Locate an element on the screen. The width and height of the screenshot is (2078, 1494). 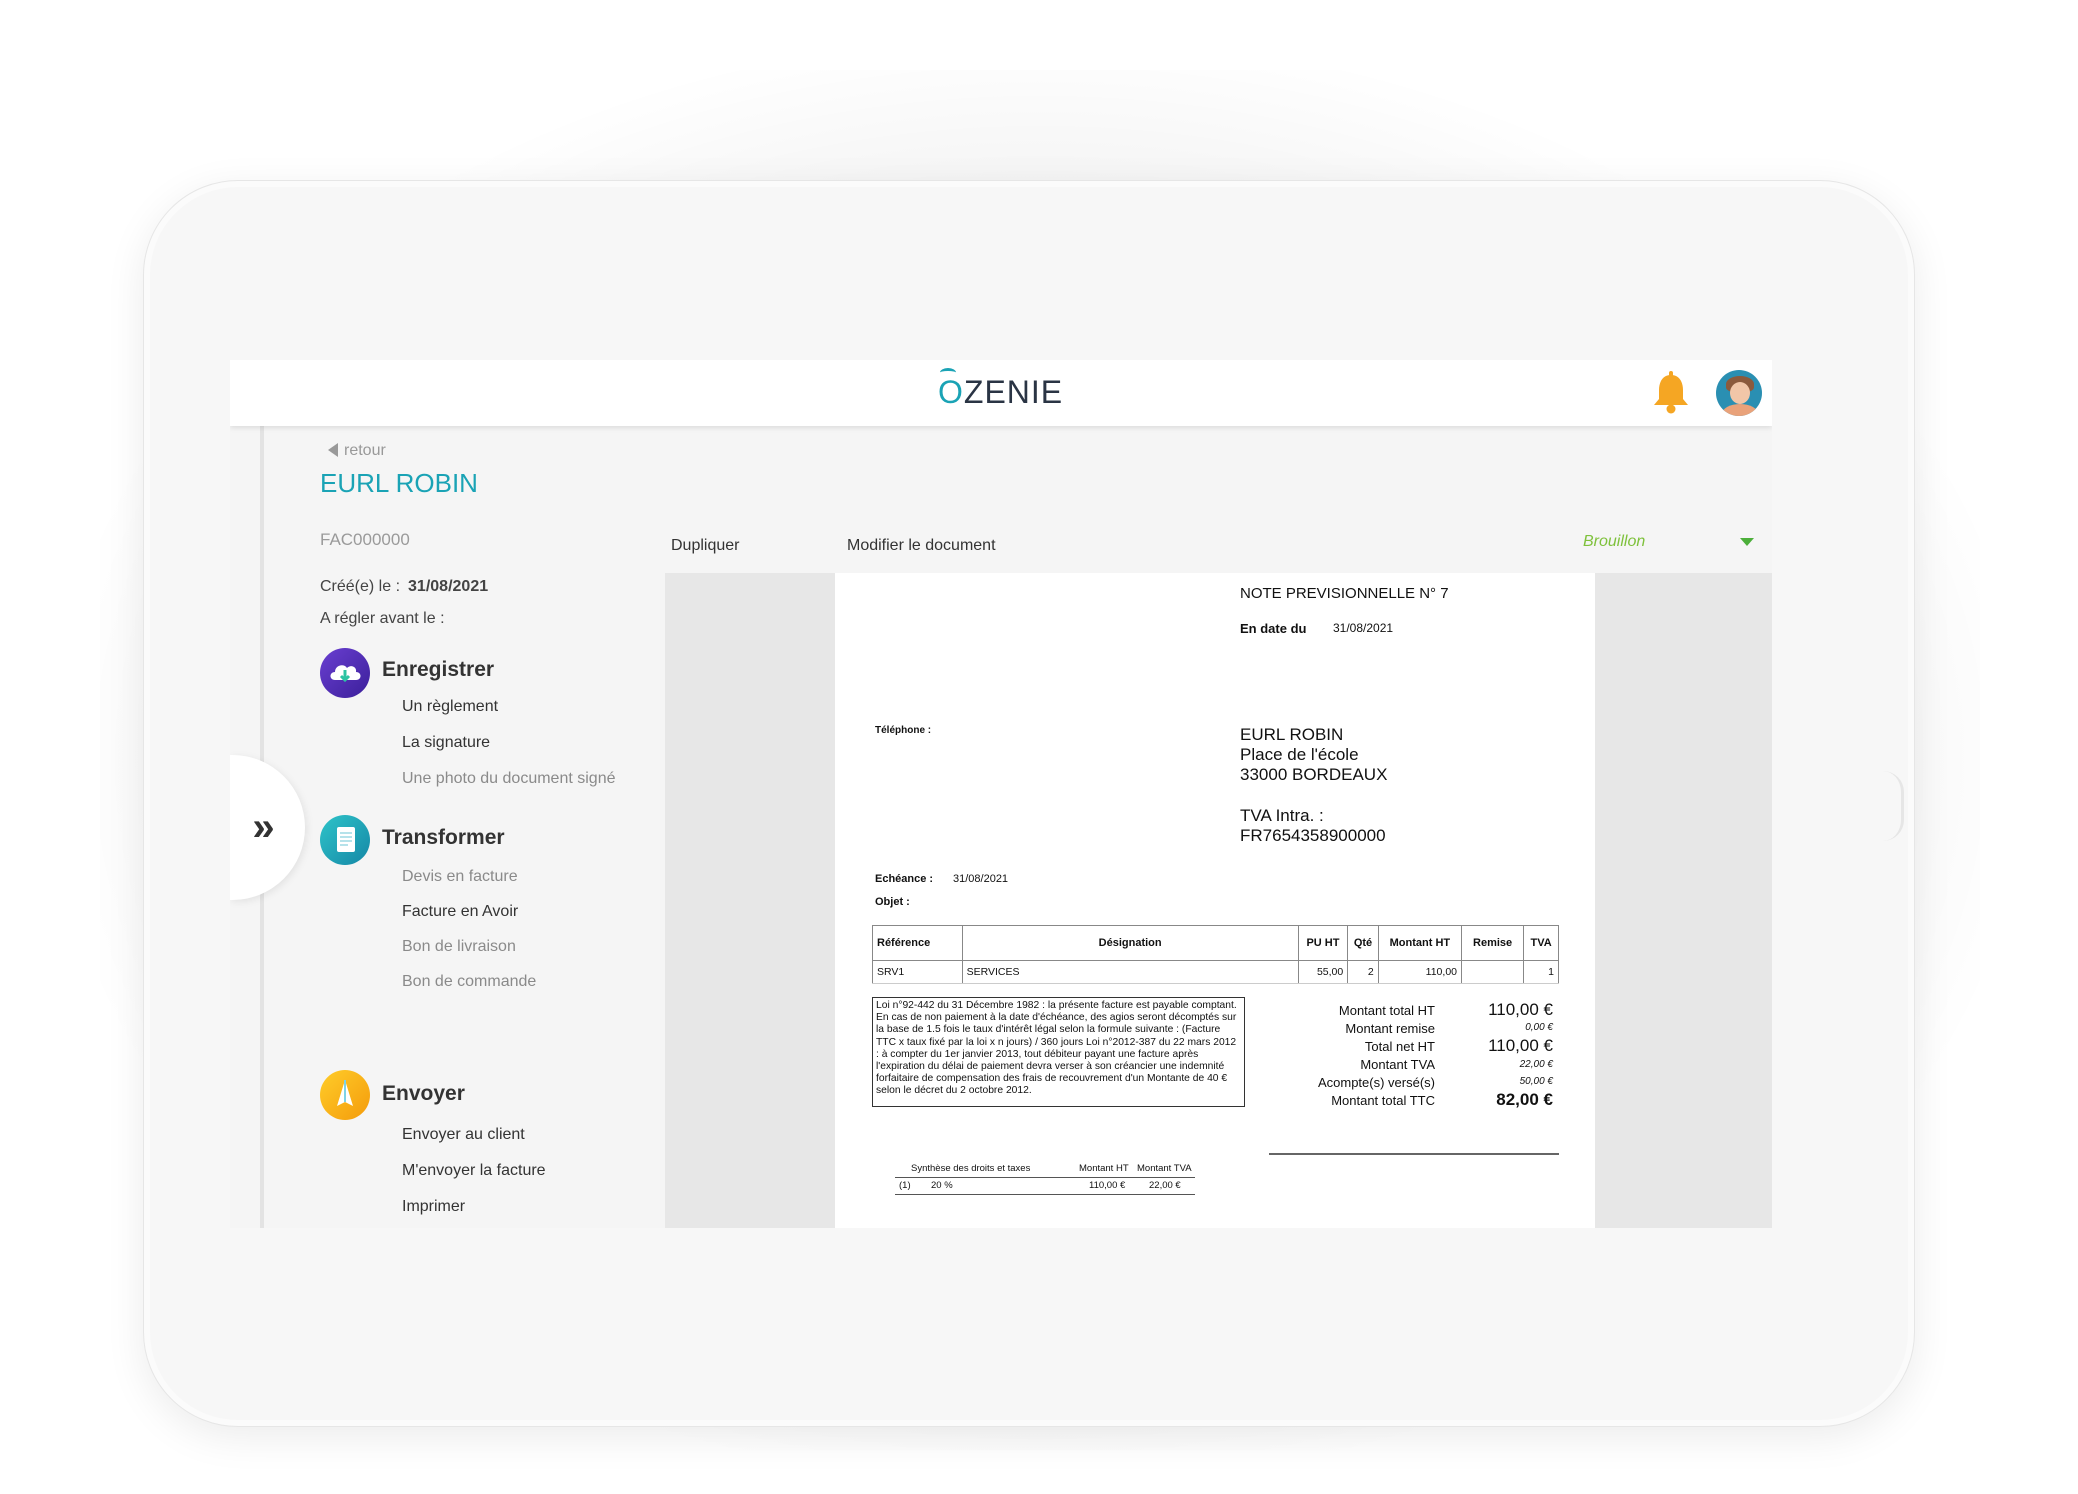
edit-document-button: Modifier le document is located at coordinates (921, 546).